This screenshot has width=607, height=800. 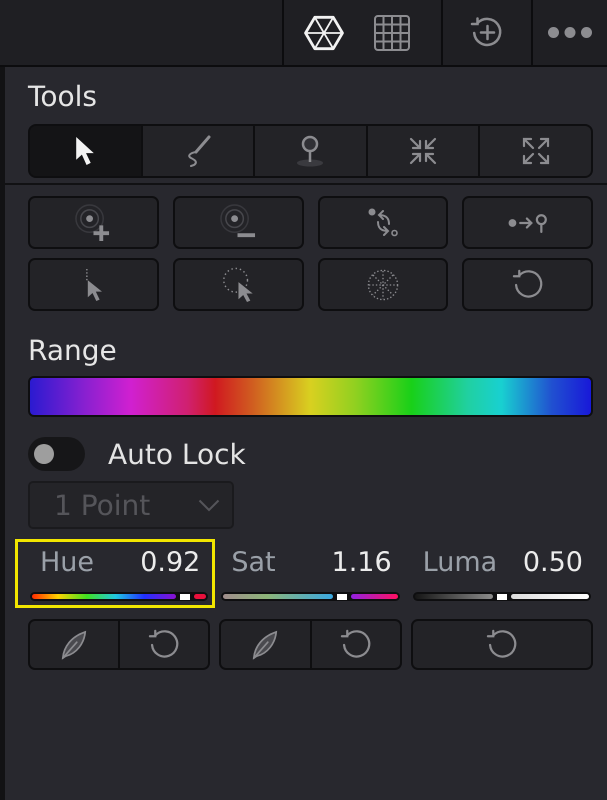 I want to click on circle-select-button, so click(x=238, y=284).